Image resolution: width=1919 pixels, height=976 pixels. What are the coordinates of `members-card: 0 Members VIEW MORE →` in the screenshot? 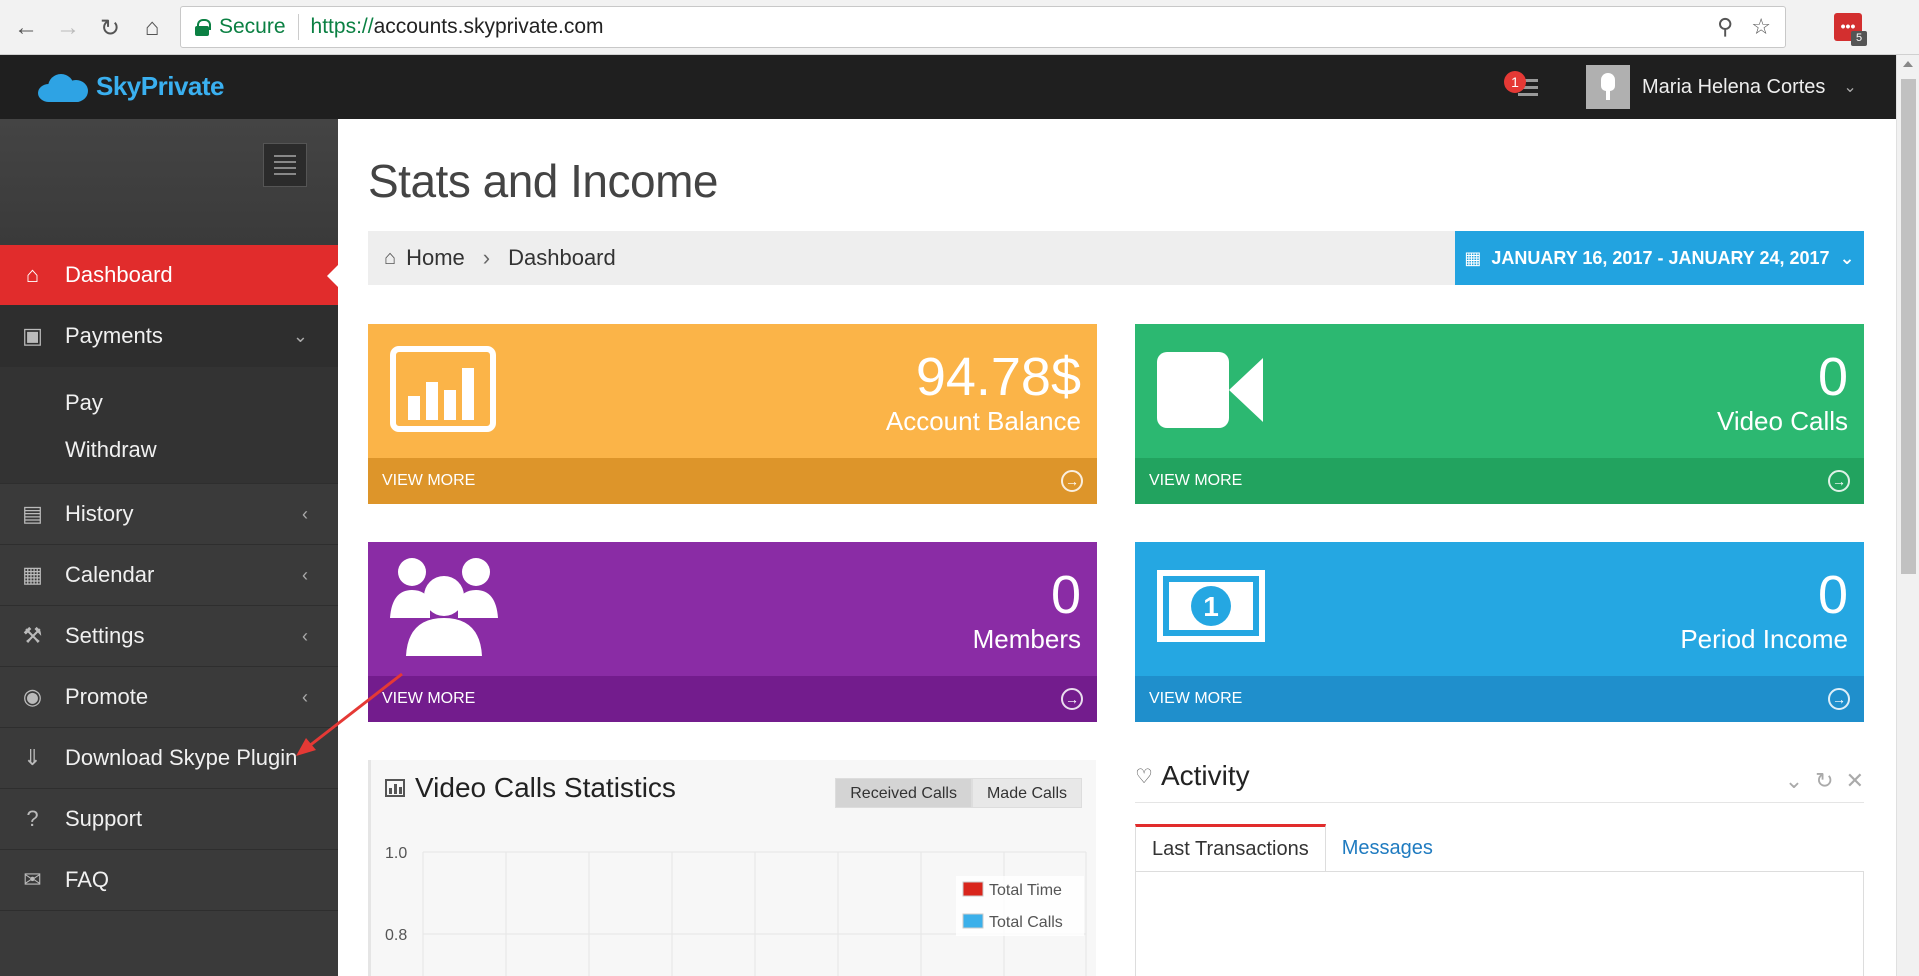 It's located at (732, 632).